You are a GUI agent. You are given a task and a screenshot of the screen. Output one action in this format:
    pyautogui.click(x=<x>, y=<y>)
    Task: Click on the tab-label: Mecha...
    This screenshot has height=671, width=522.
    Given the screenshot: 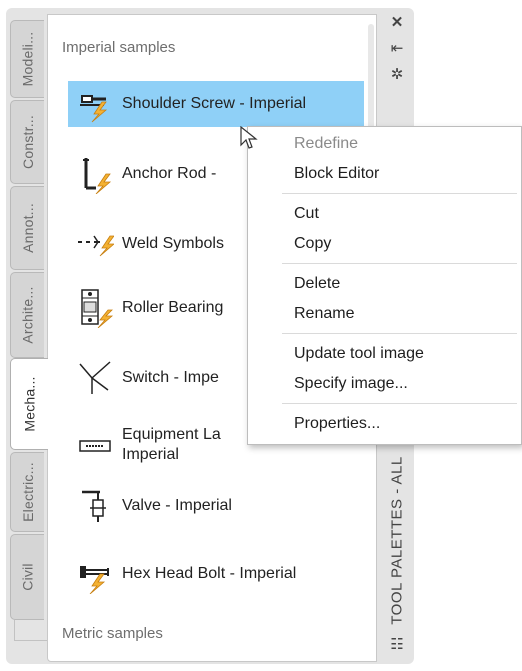 What is the action you would take?
    pyautogui.click(x=29, y=404)
    